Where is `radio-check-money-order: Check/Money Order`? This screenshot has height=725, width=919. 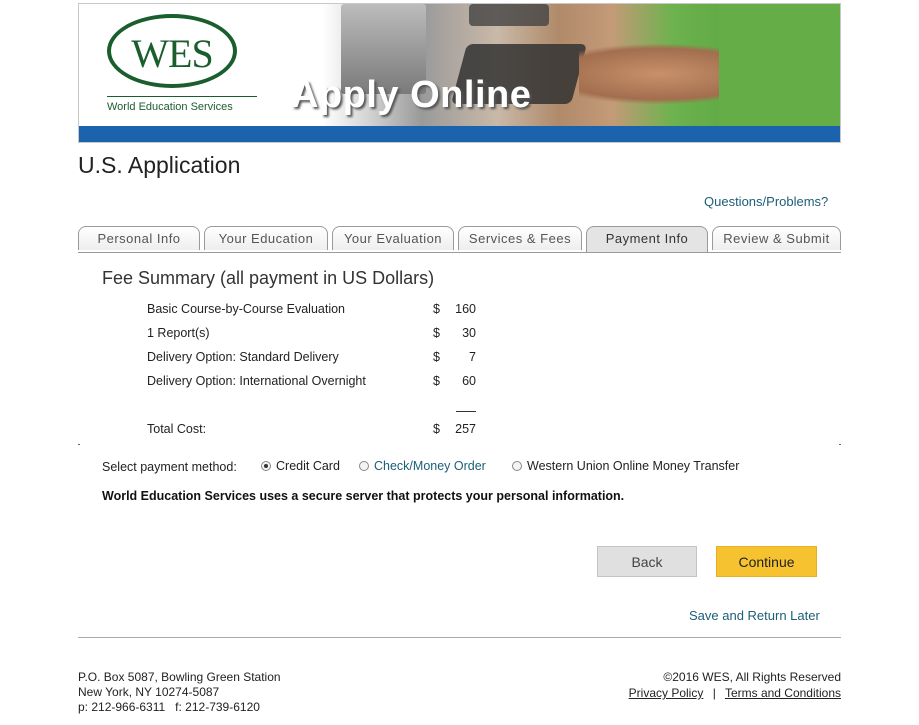 radio-check-money-order: Check/Money Order is located at coordinates (422, 466).